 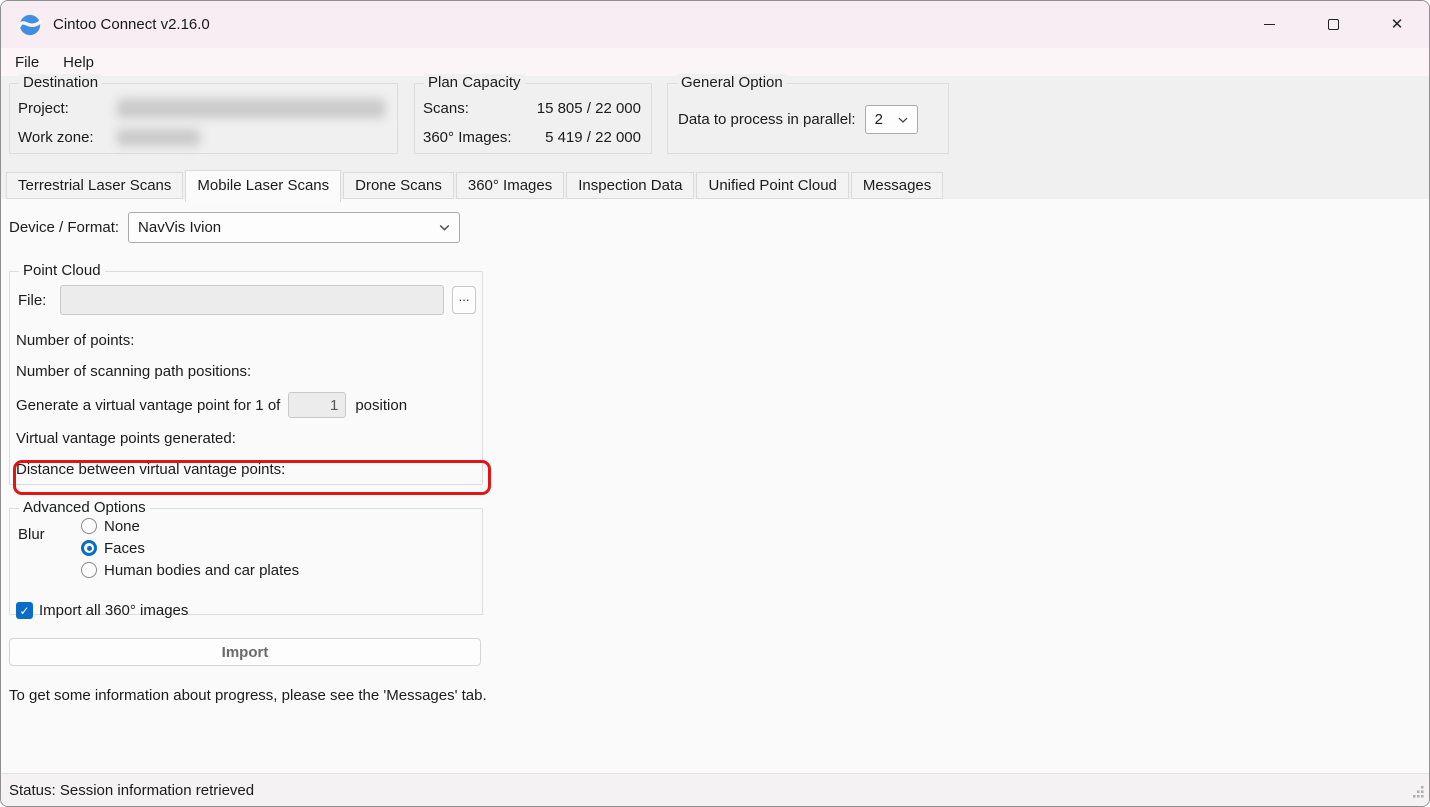 I want to click on tab-unified-point-cloud: Unified Point Cloud, so click(x=772, y=185).